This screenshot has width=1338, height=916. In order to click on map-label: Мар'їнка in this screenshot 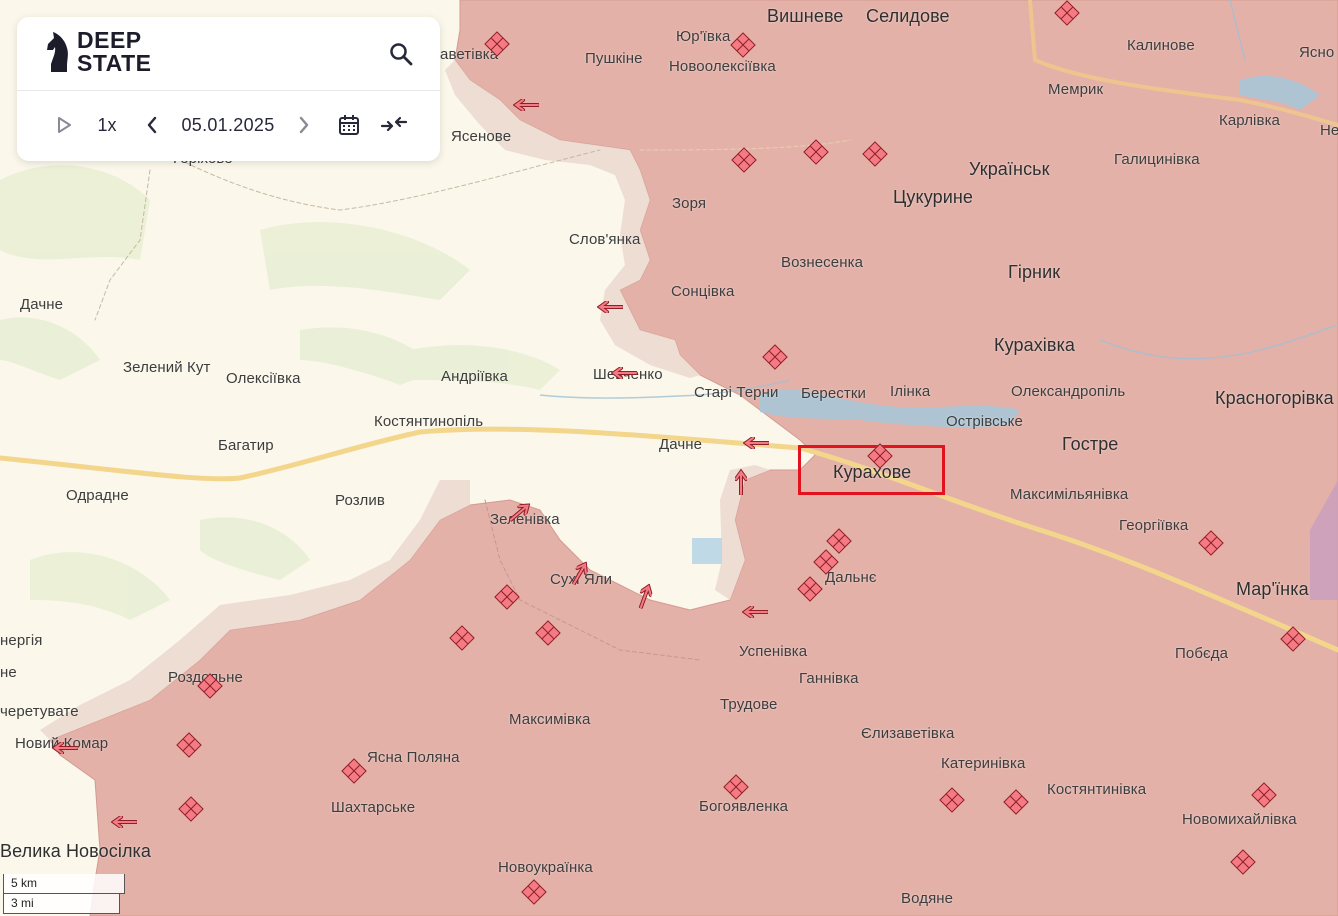, I will do `click(1272, 589)`.